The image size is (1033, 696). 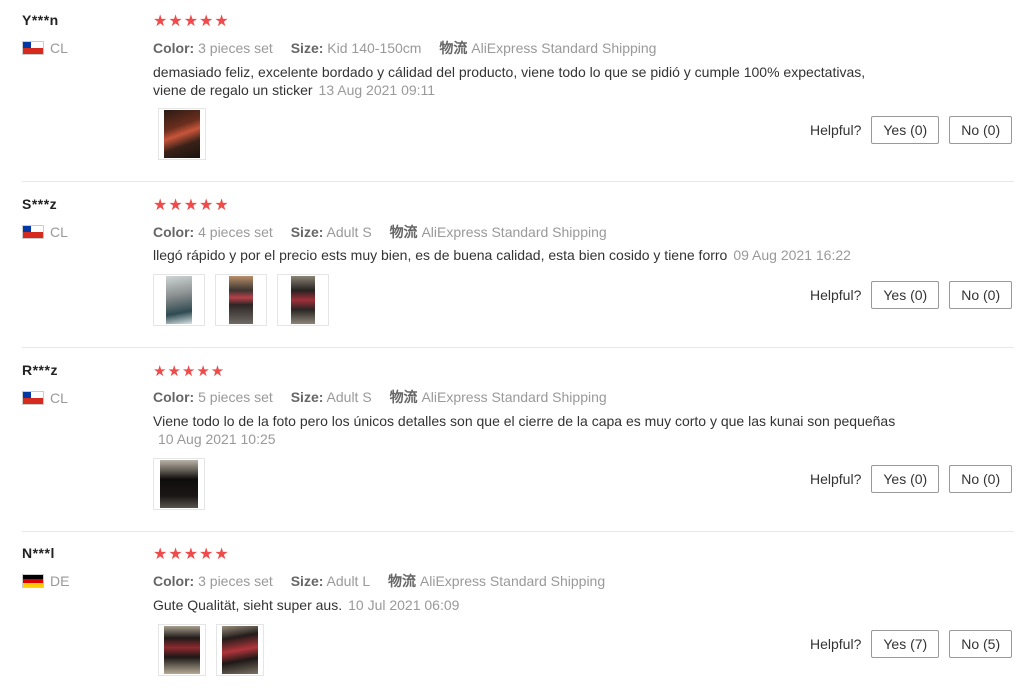 I want to click on review-text-line: Gute Qualität, sieht super aus., so click(x=248, y=605).